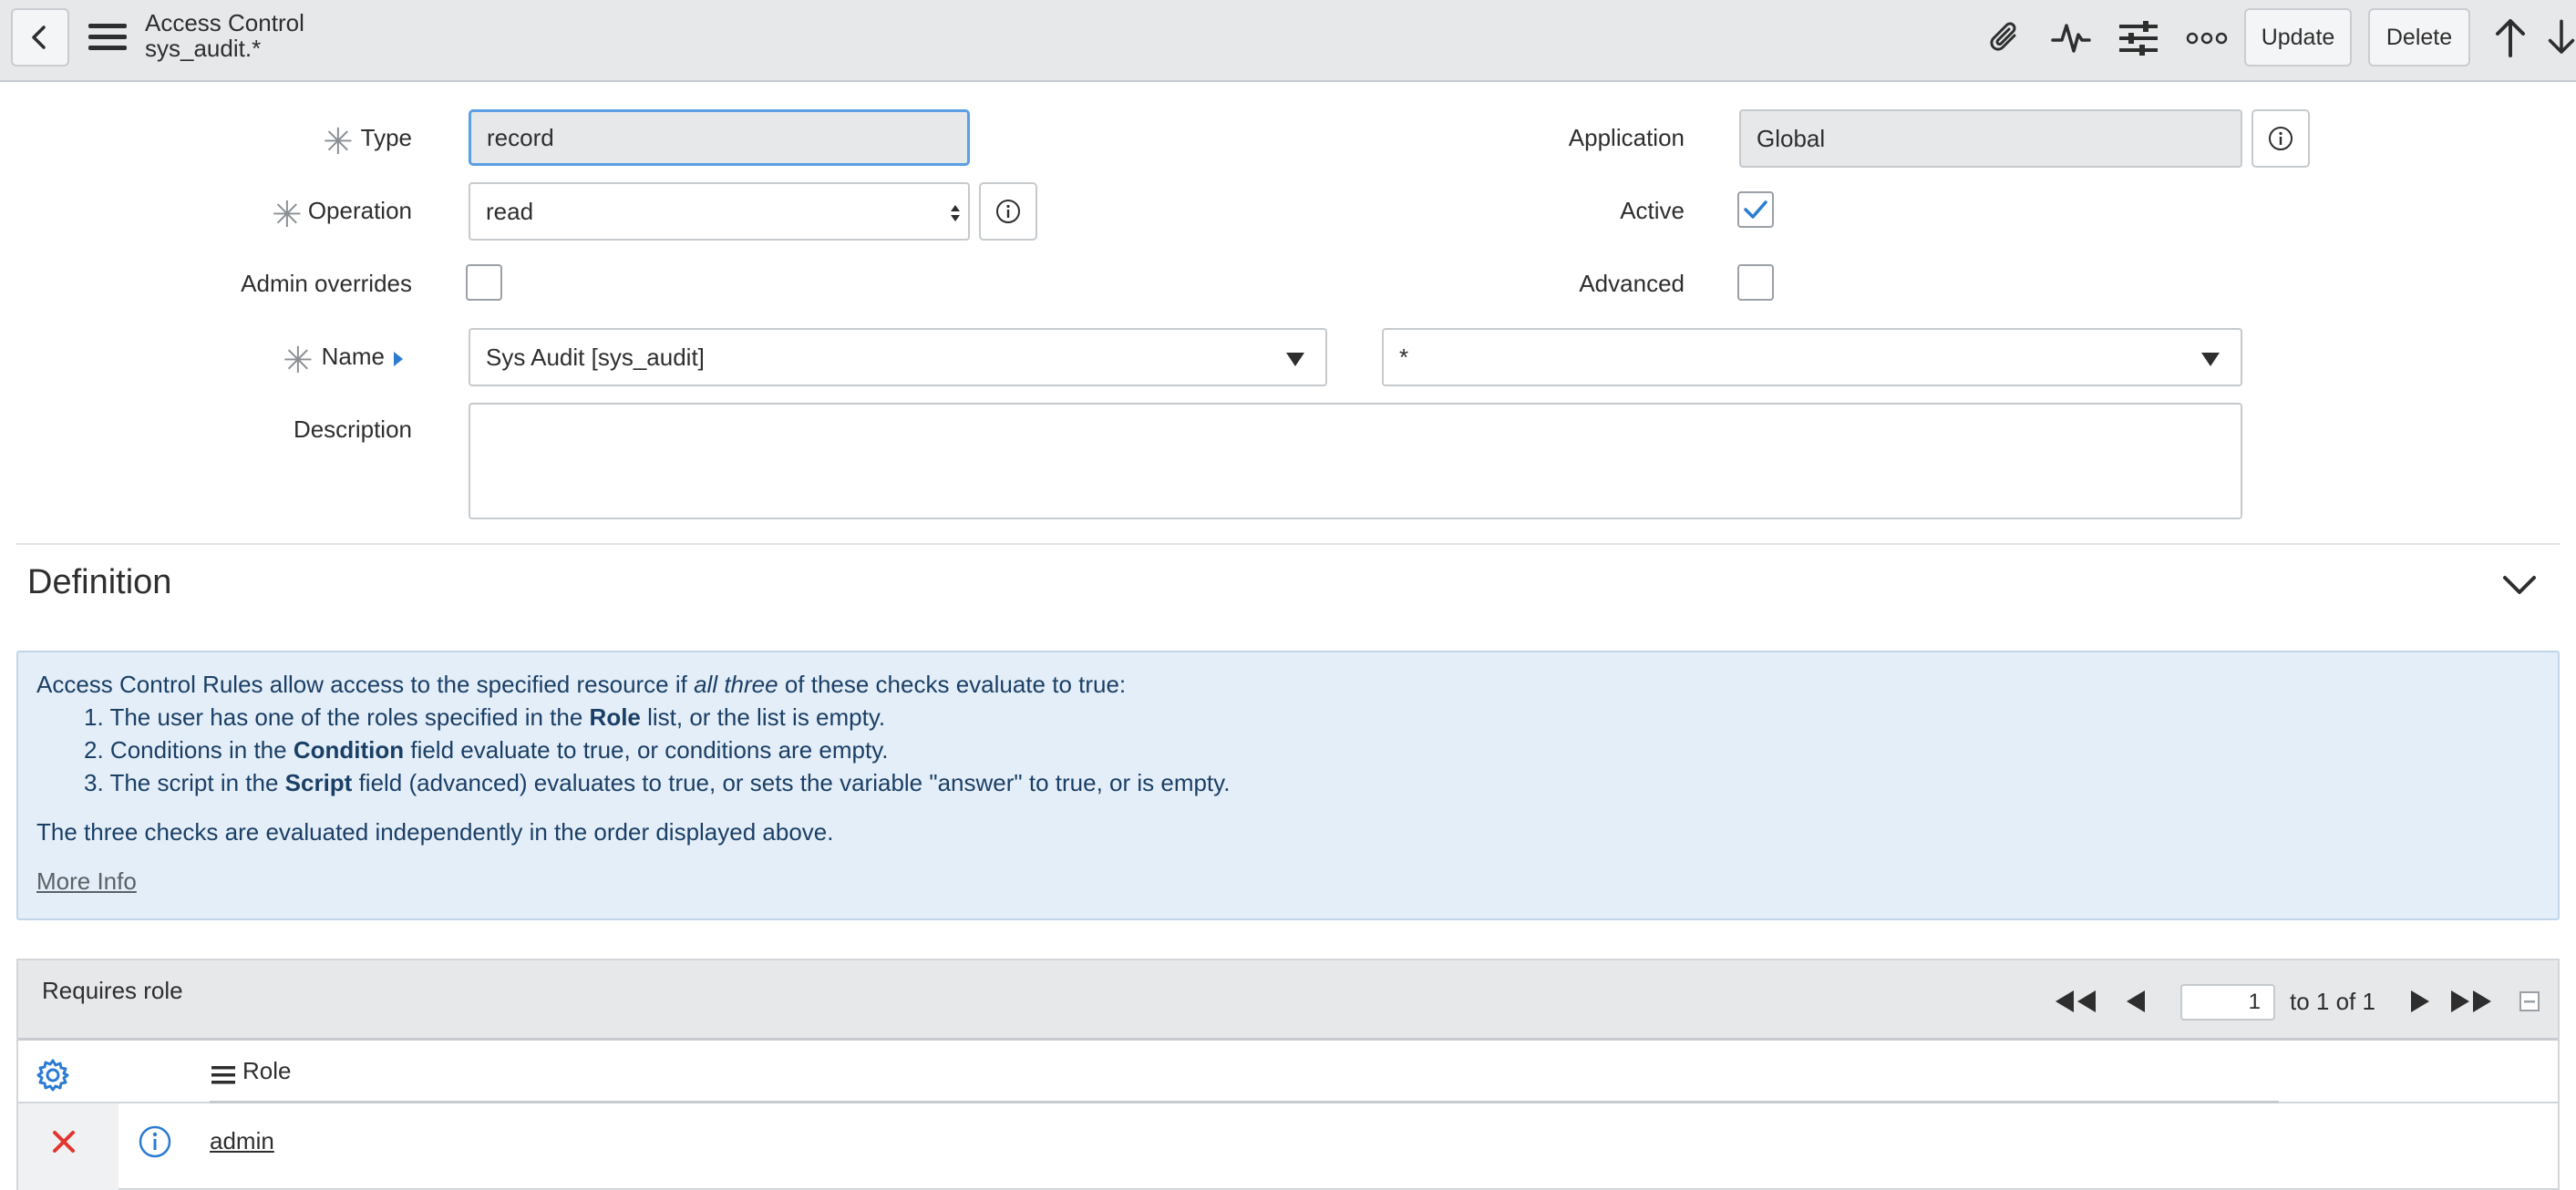  I want to click on related-list-title: Requires role, so click(112, 991).